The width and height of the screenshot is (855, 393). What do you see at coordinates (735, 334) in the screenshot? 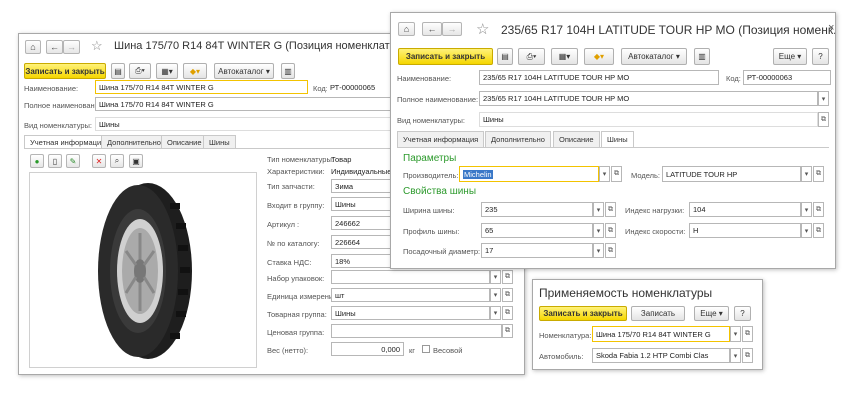
I see `item-dropdown: ▾` at bounding box center [735, 334].